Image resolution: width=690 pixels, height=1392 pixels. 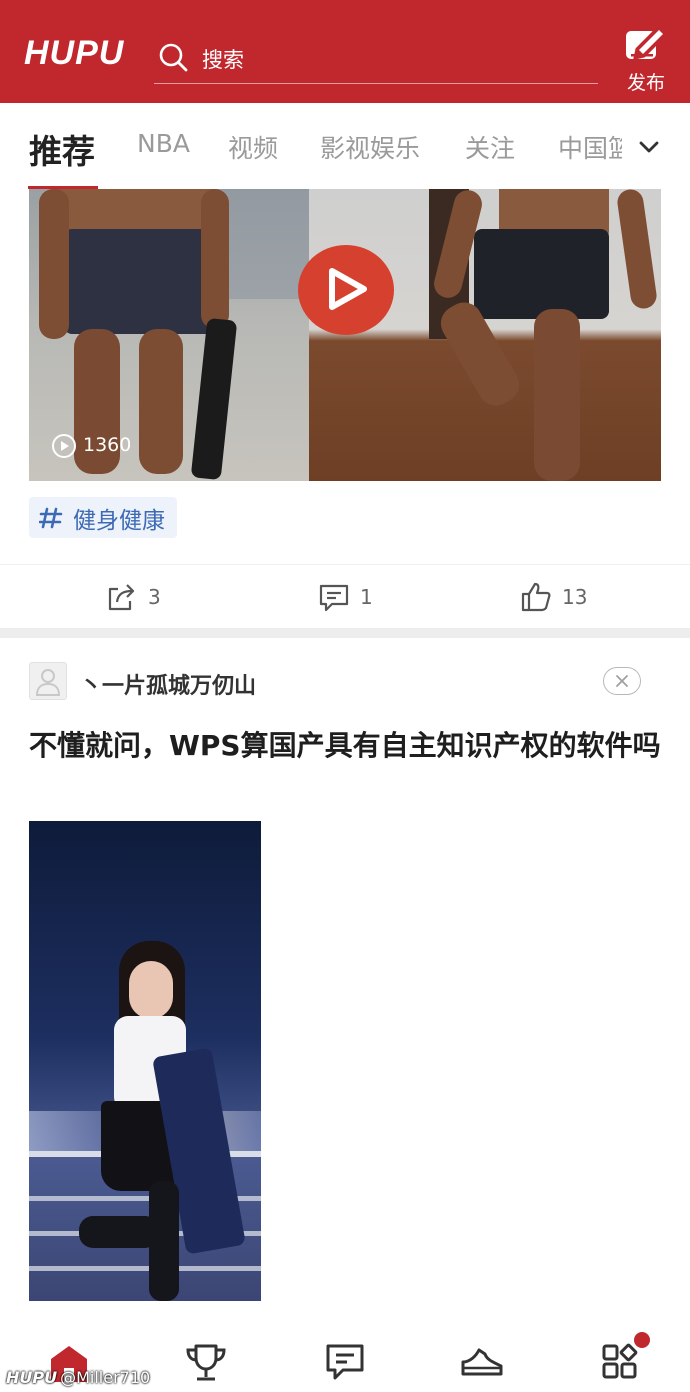 What do you see at coordinates (223, 60) in the screenshot?
I see `search-placeholder: 搜索` at bounding box center [223, 60].